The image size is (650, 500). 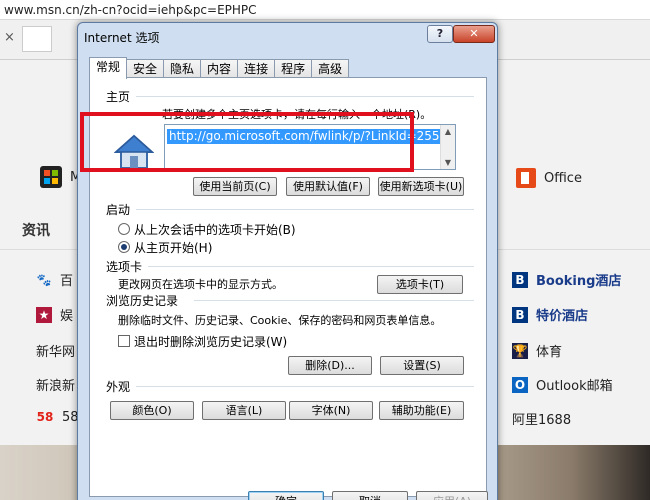 I want to click on right-item-2: B 特价酒店, so click(x=550, y=314).